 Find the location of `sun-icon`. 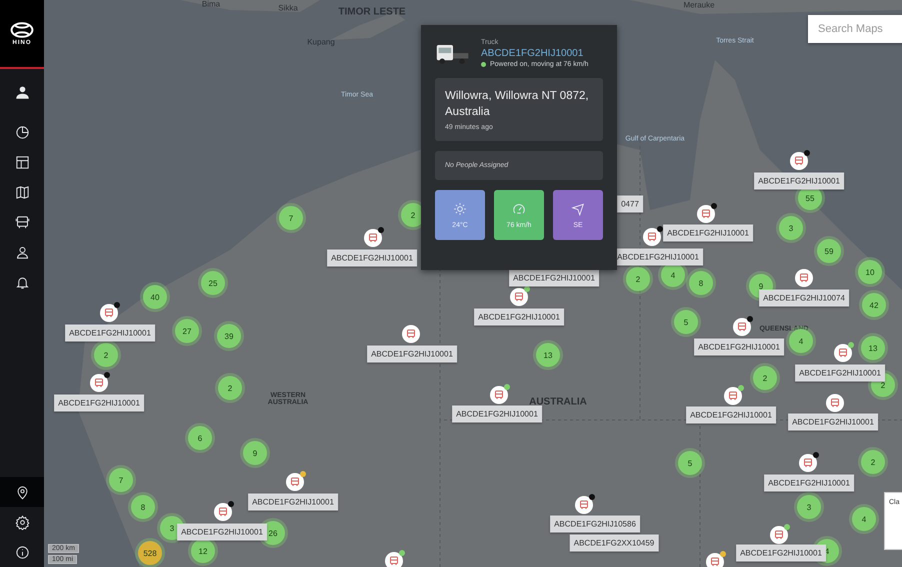

sun-icon is located at coordinates (460, 209).